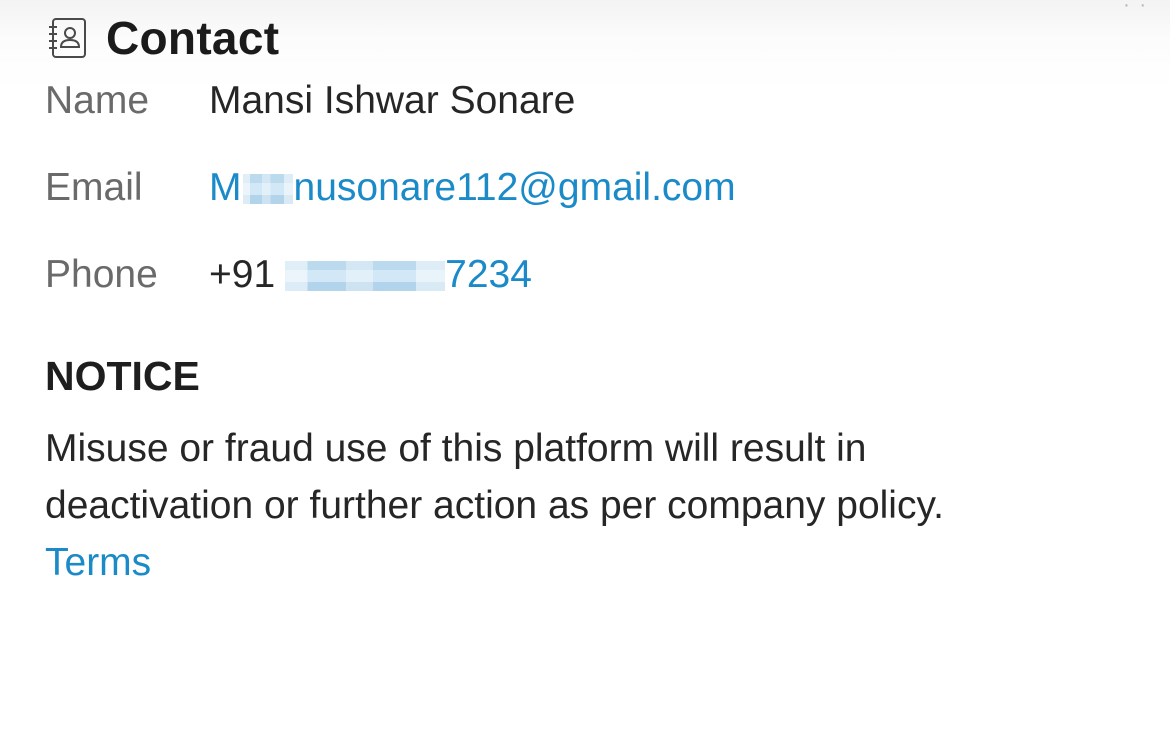 This screenshot has height=752, width=1170. I want to click on contact-book-icon, so click(67, 38).